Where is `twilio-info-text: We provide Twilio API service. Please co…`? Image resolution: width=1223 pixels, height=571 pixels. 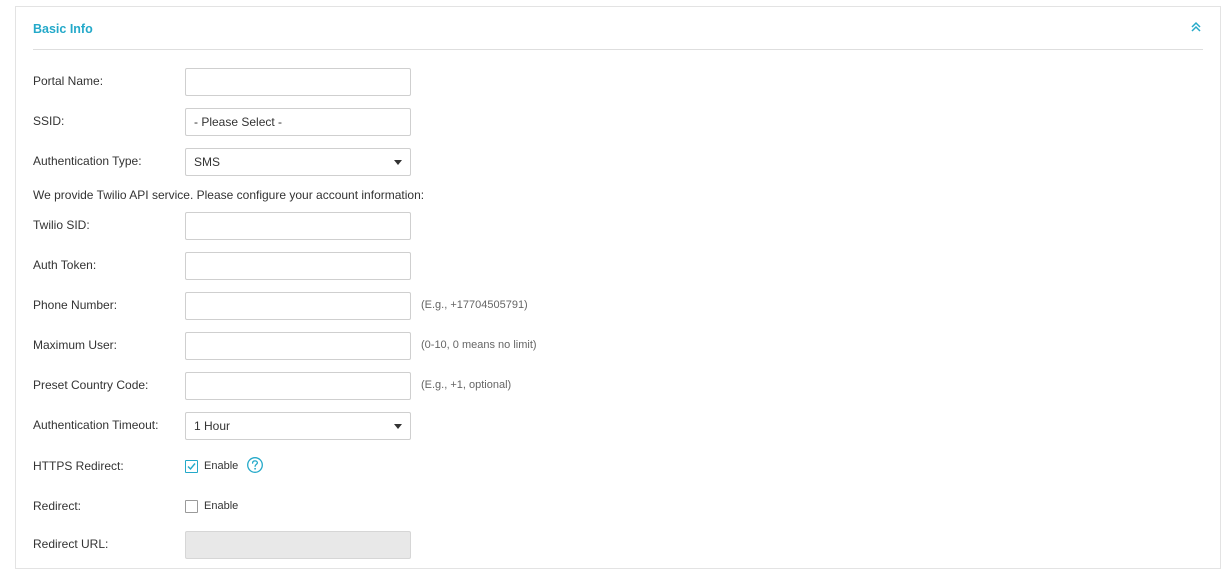
twilio-info-text: We provide Twilio API service. Please co… is located at coordinates (229, 195).